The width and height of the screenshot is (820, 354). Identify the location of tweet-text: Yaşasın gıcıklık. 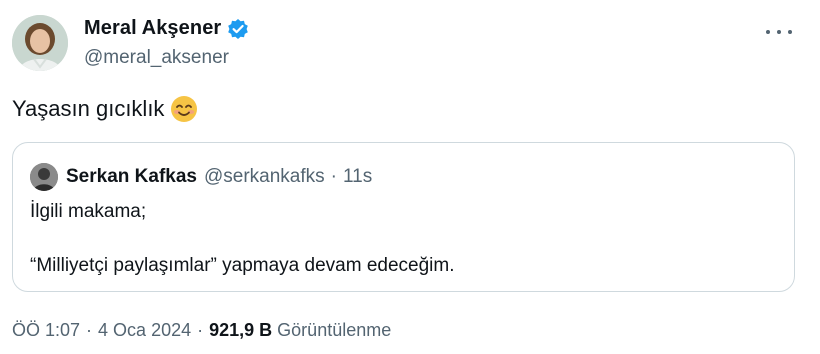
(105, 109).